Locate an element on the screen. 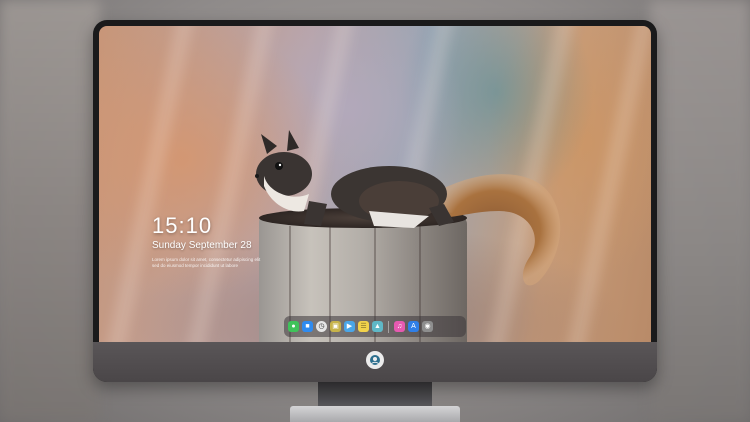 This screenshot has width=750, height=422. logo-icon is located at coordinates (375, 360).